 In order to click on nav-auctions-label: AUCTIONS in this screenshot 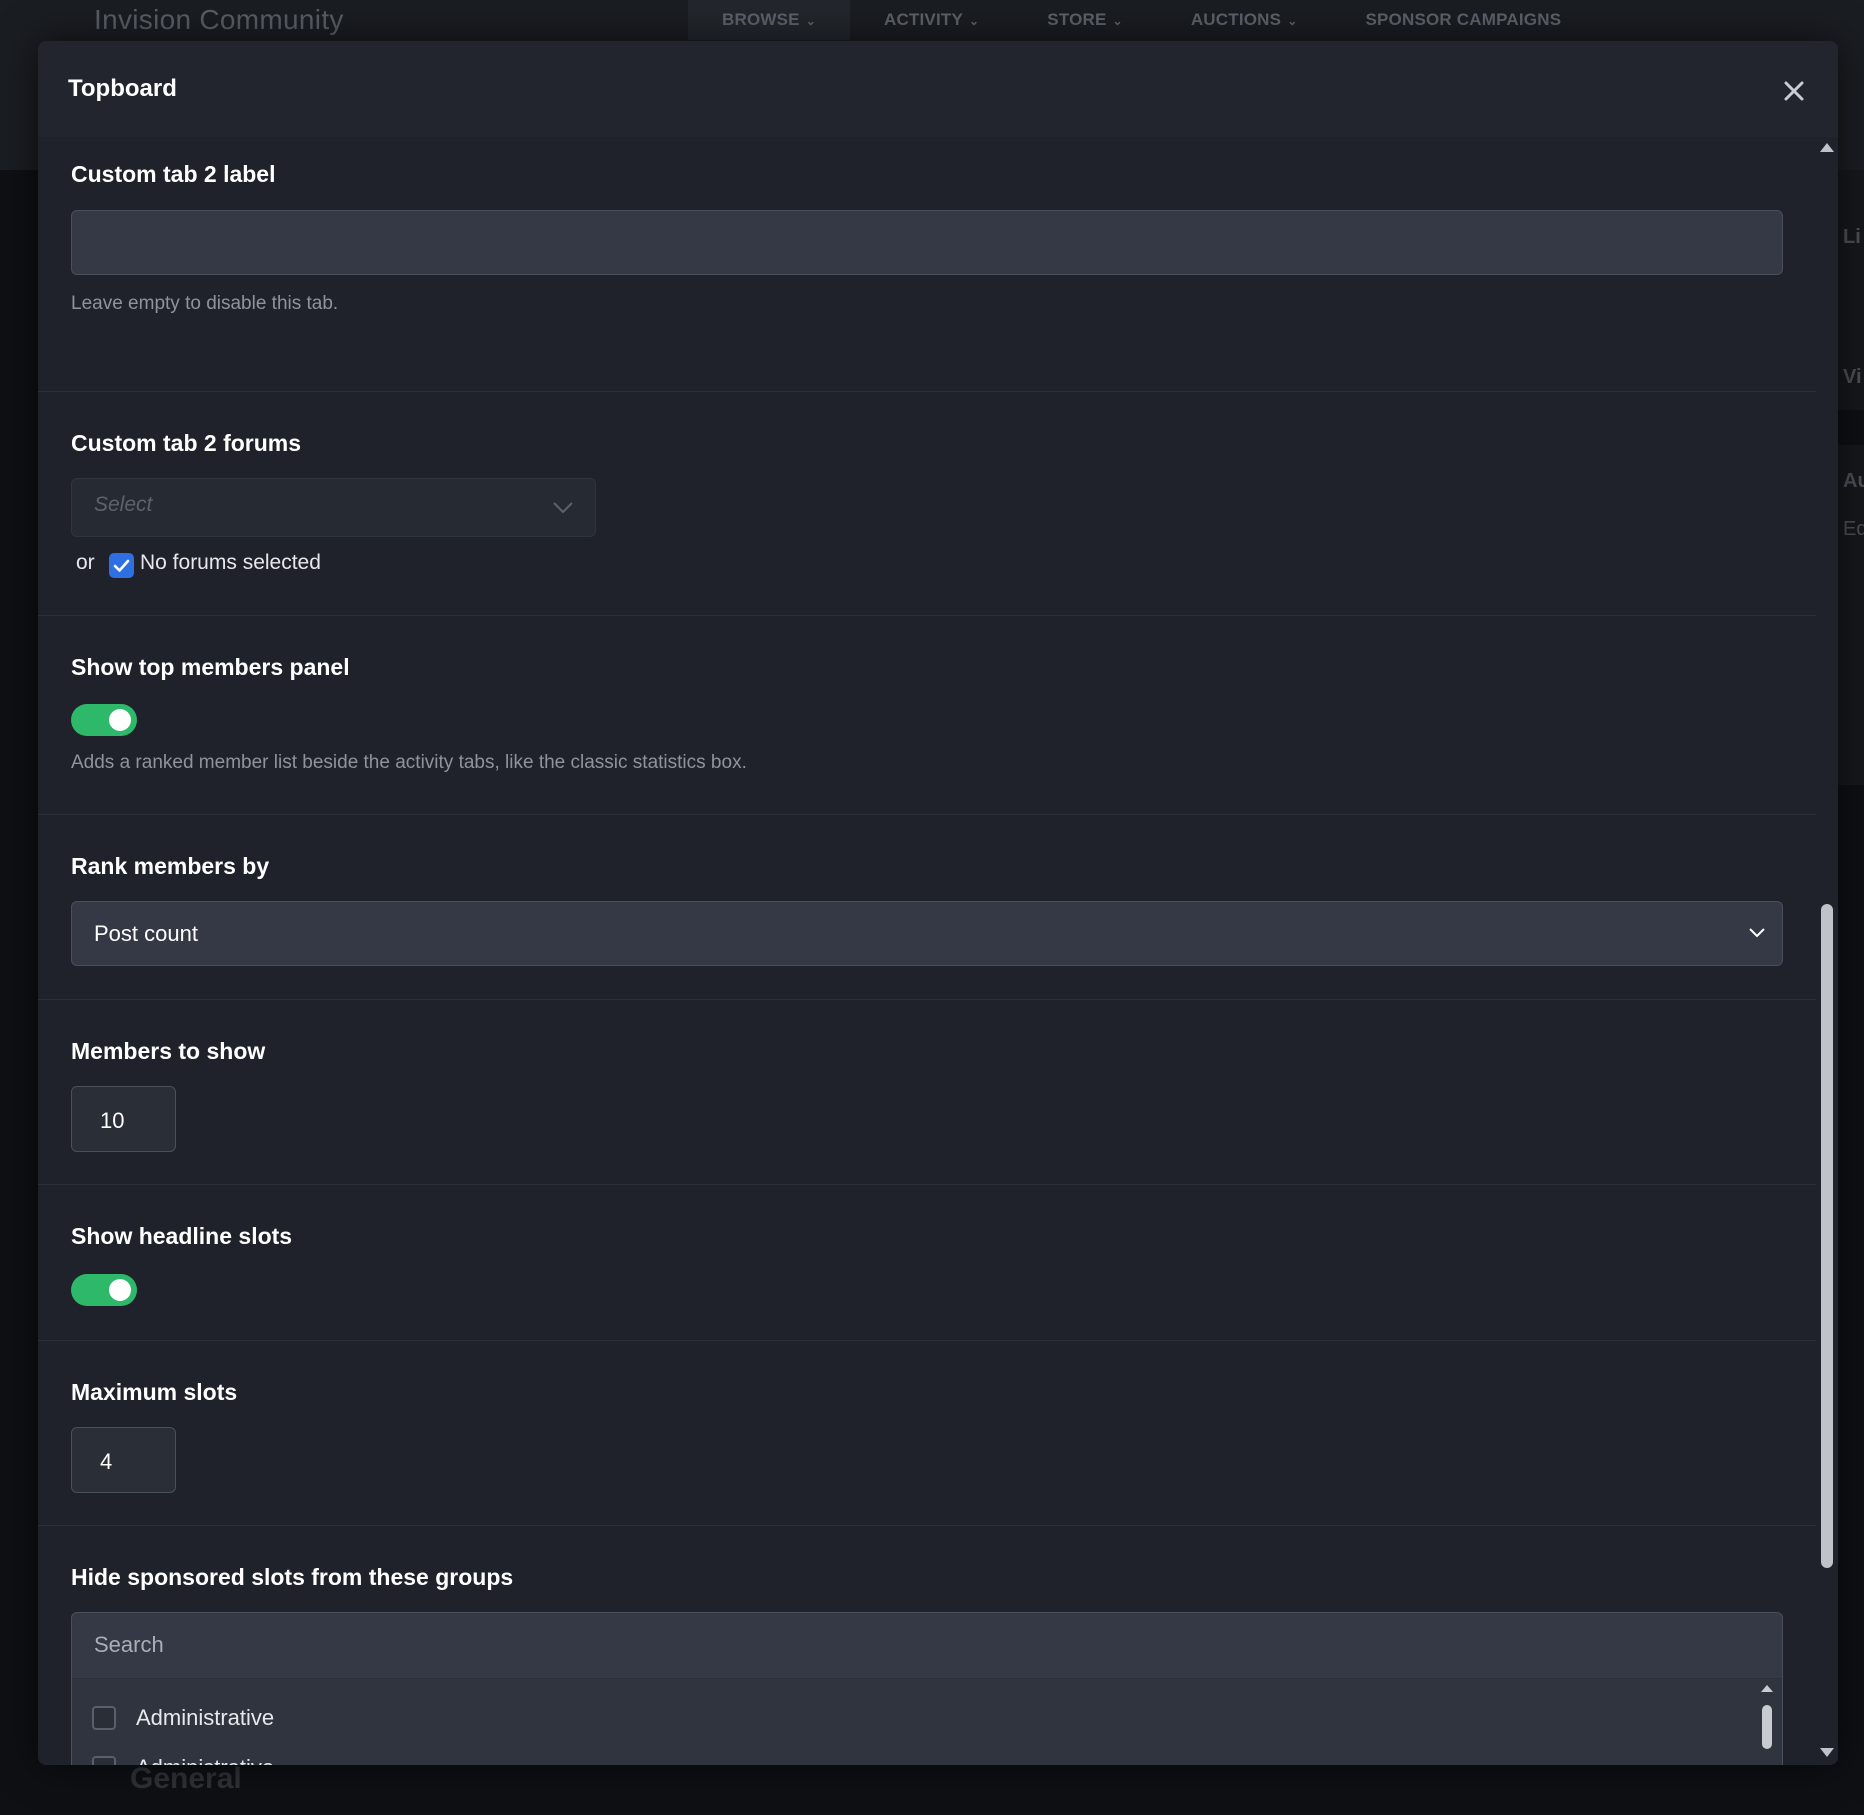, I will do `click(1236, 19)`.